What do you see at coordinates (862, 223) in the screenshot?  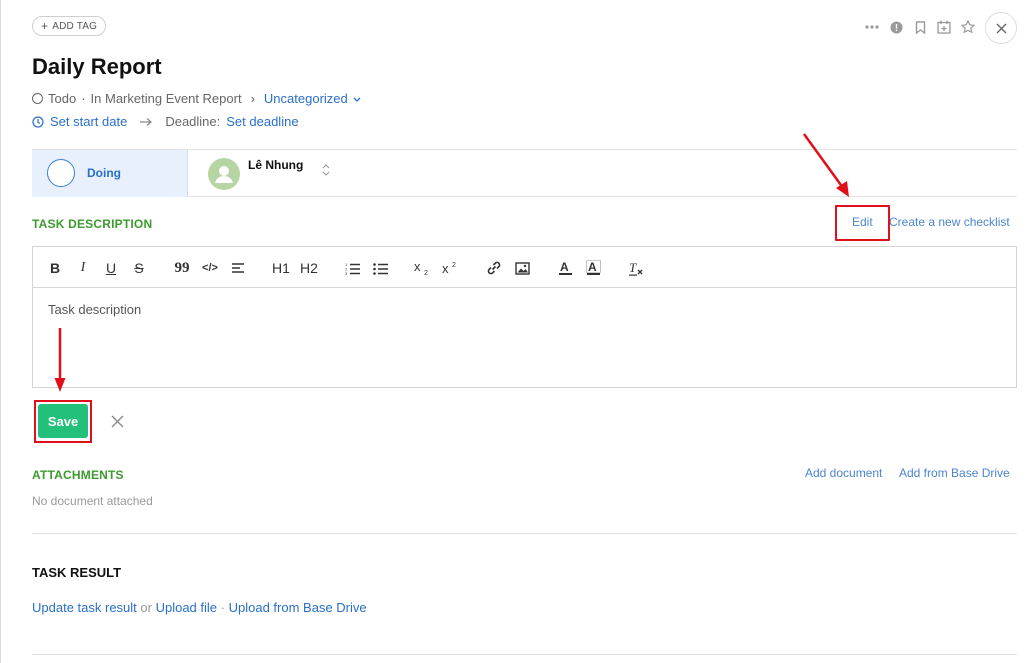 I see `annotation-box-edit` at bounding box center [862, 223].